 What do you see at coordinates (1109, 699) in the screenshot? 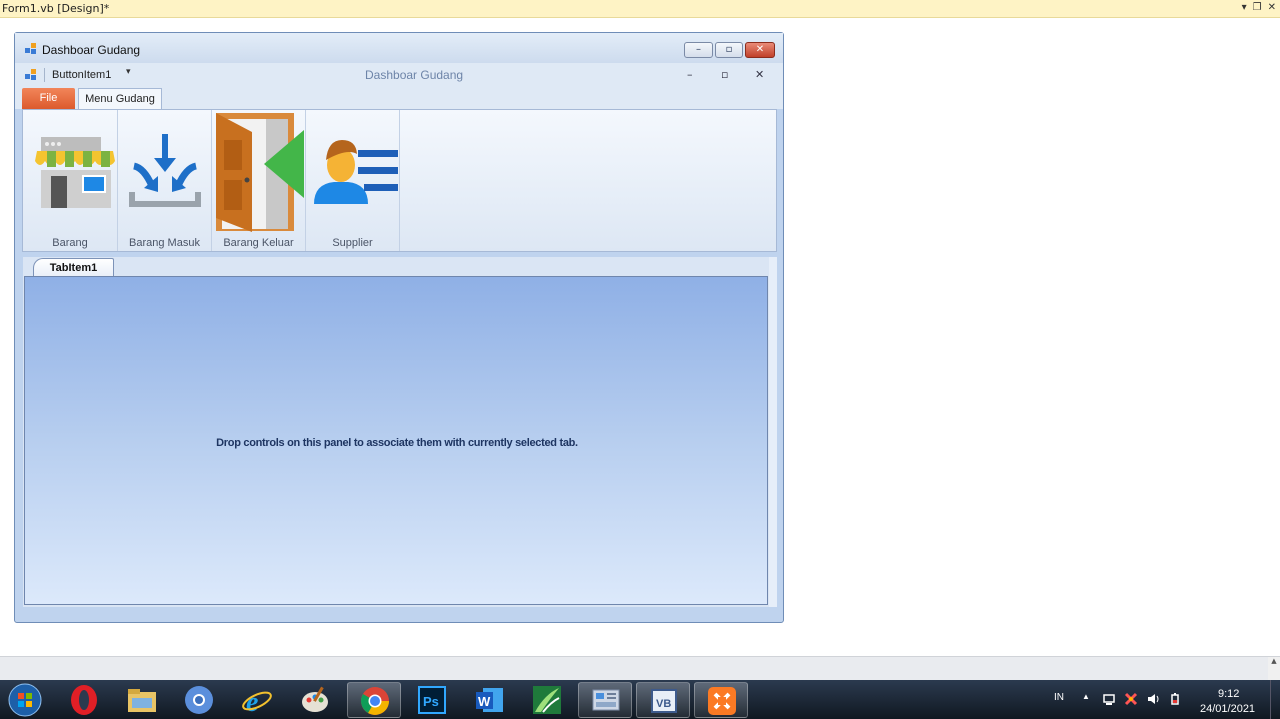
I see `device-icon` at bounding box center [1109, 699].